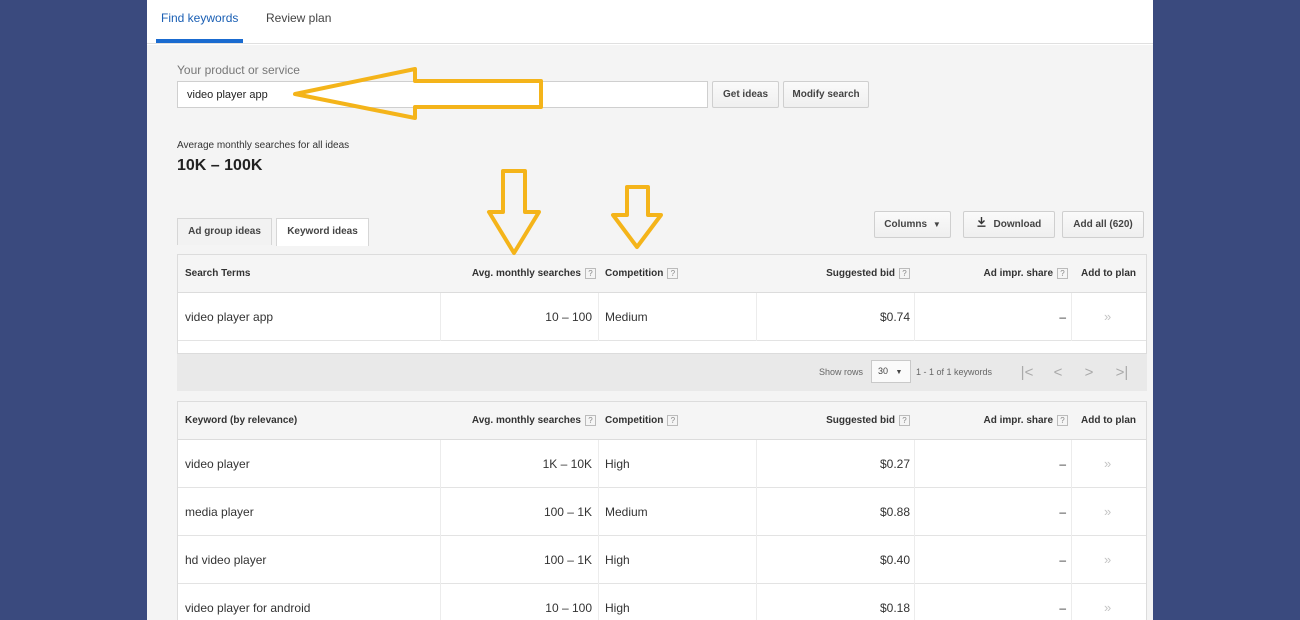  Describe the element at coordinates (218, 273) in the screenshot. I see `col-header-search-terms: Search Terms` at that location.